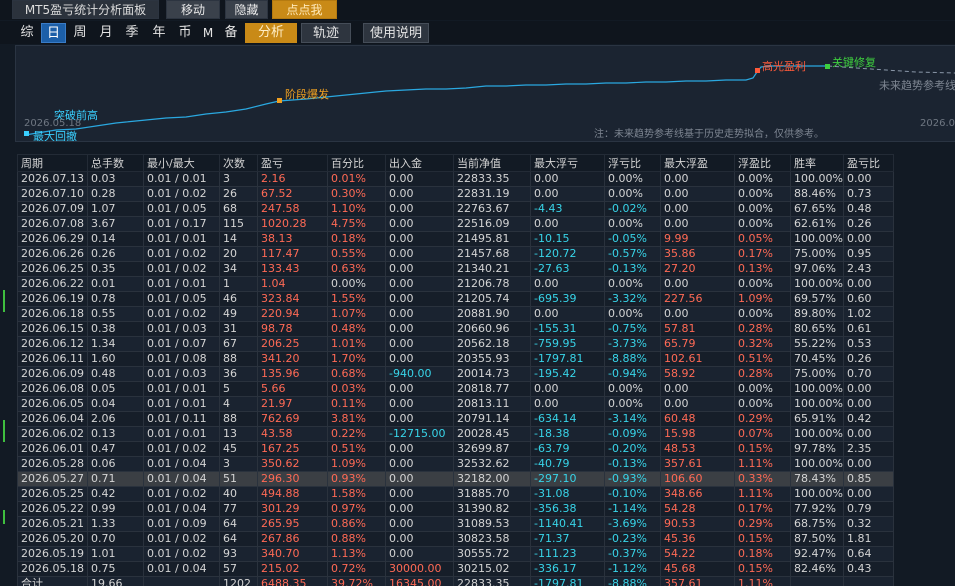 Image resolution: width=955 pixels, height=586 pixels. What do you see at coordinates (52, 494) in the screenshot?
I see `cell-period: 2026.05.25` at bounding box center [52, 494].